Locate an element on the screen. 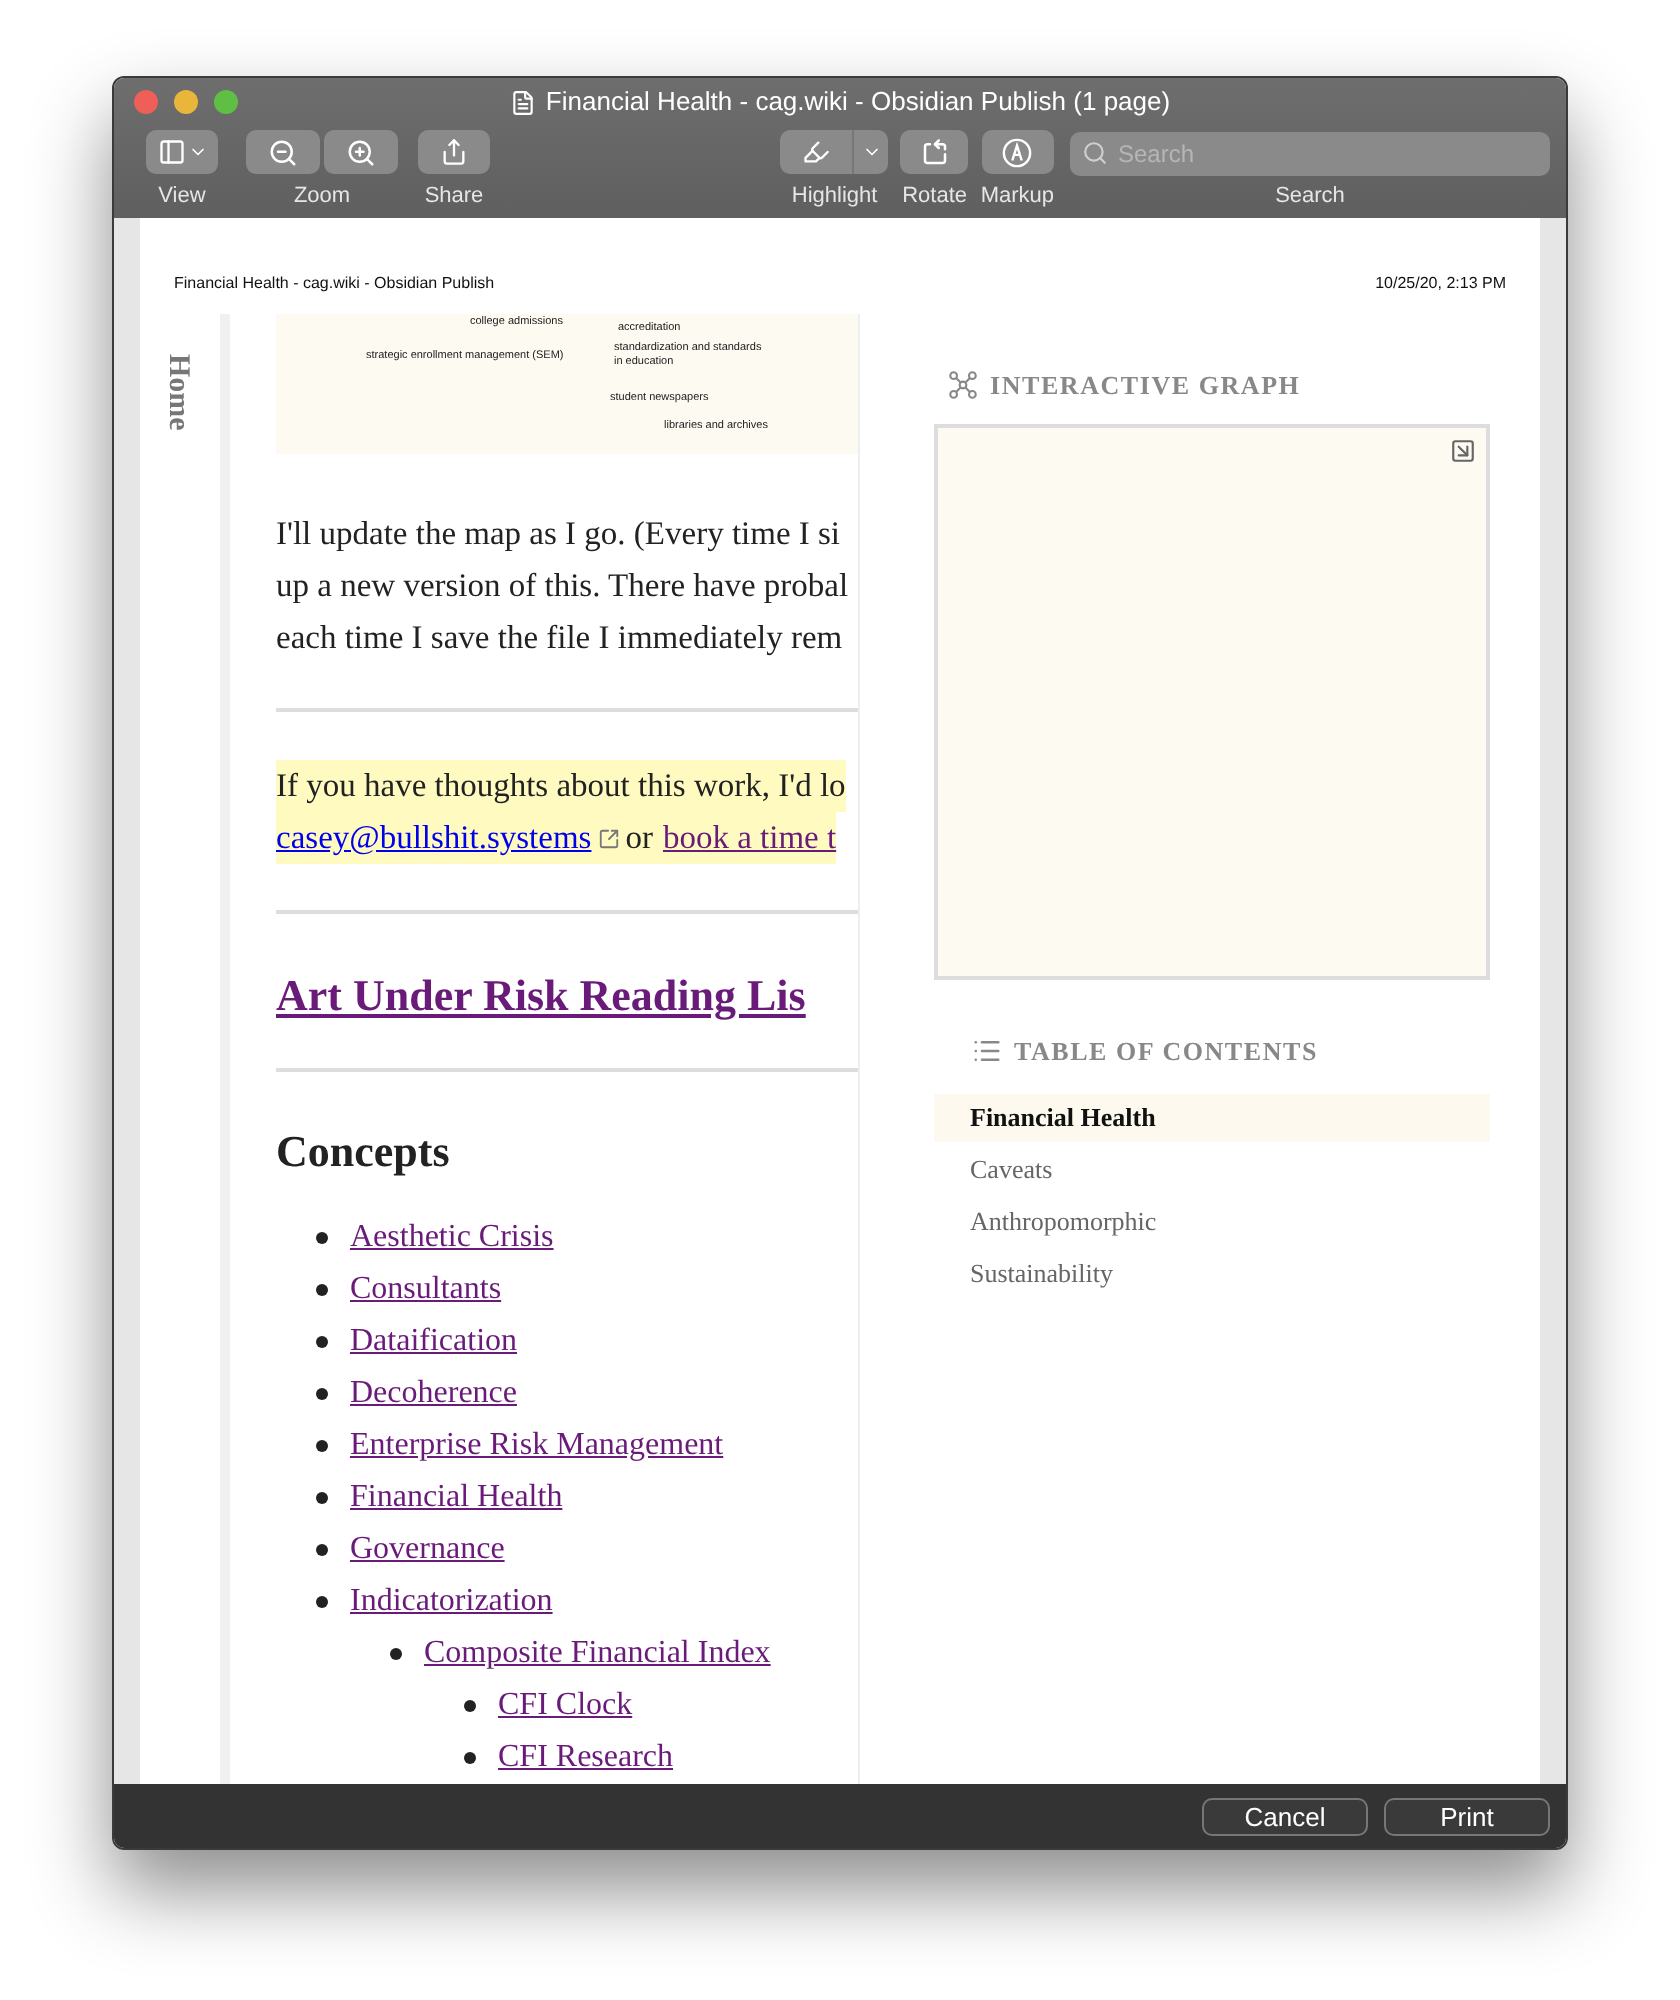  document-icon is located at coordinates (522, 102).